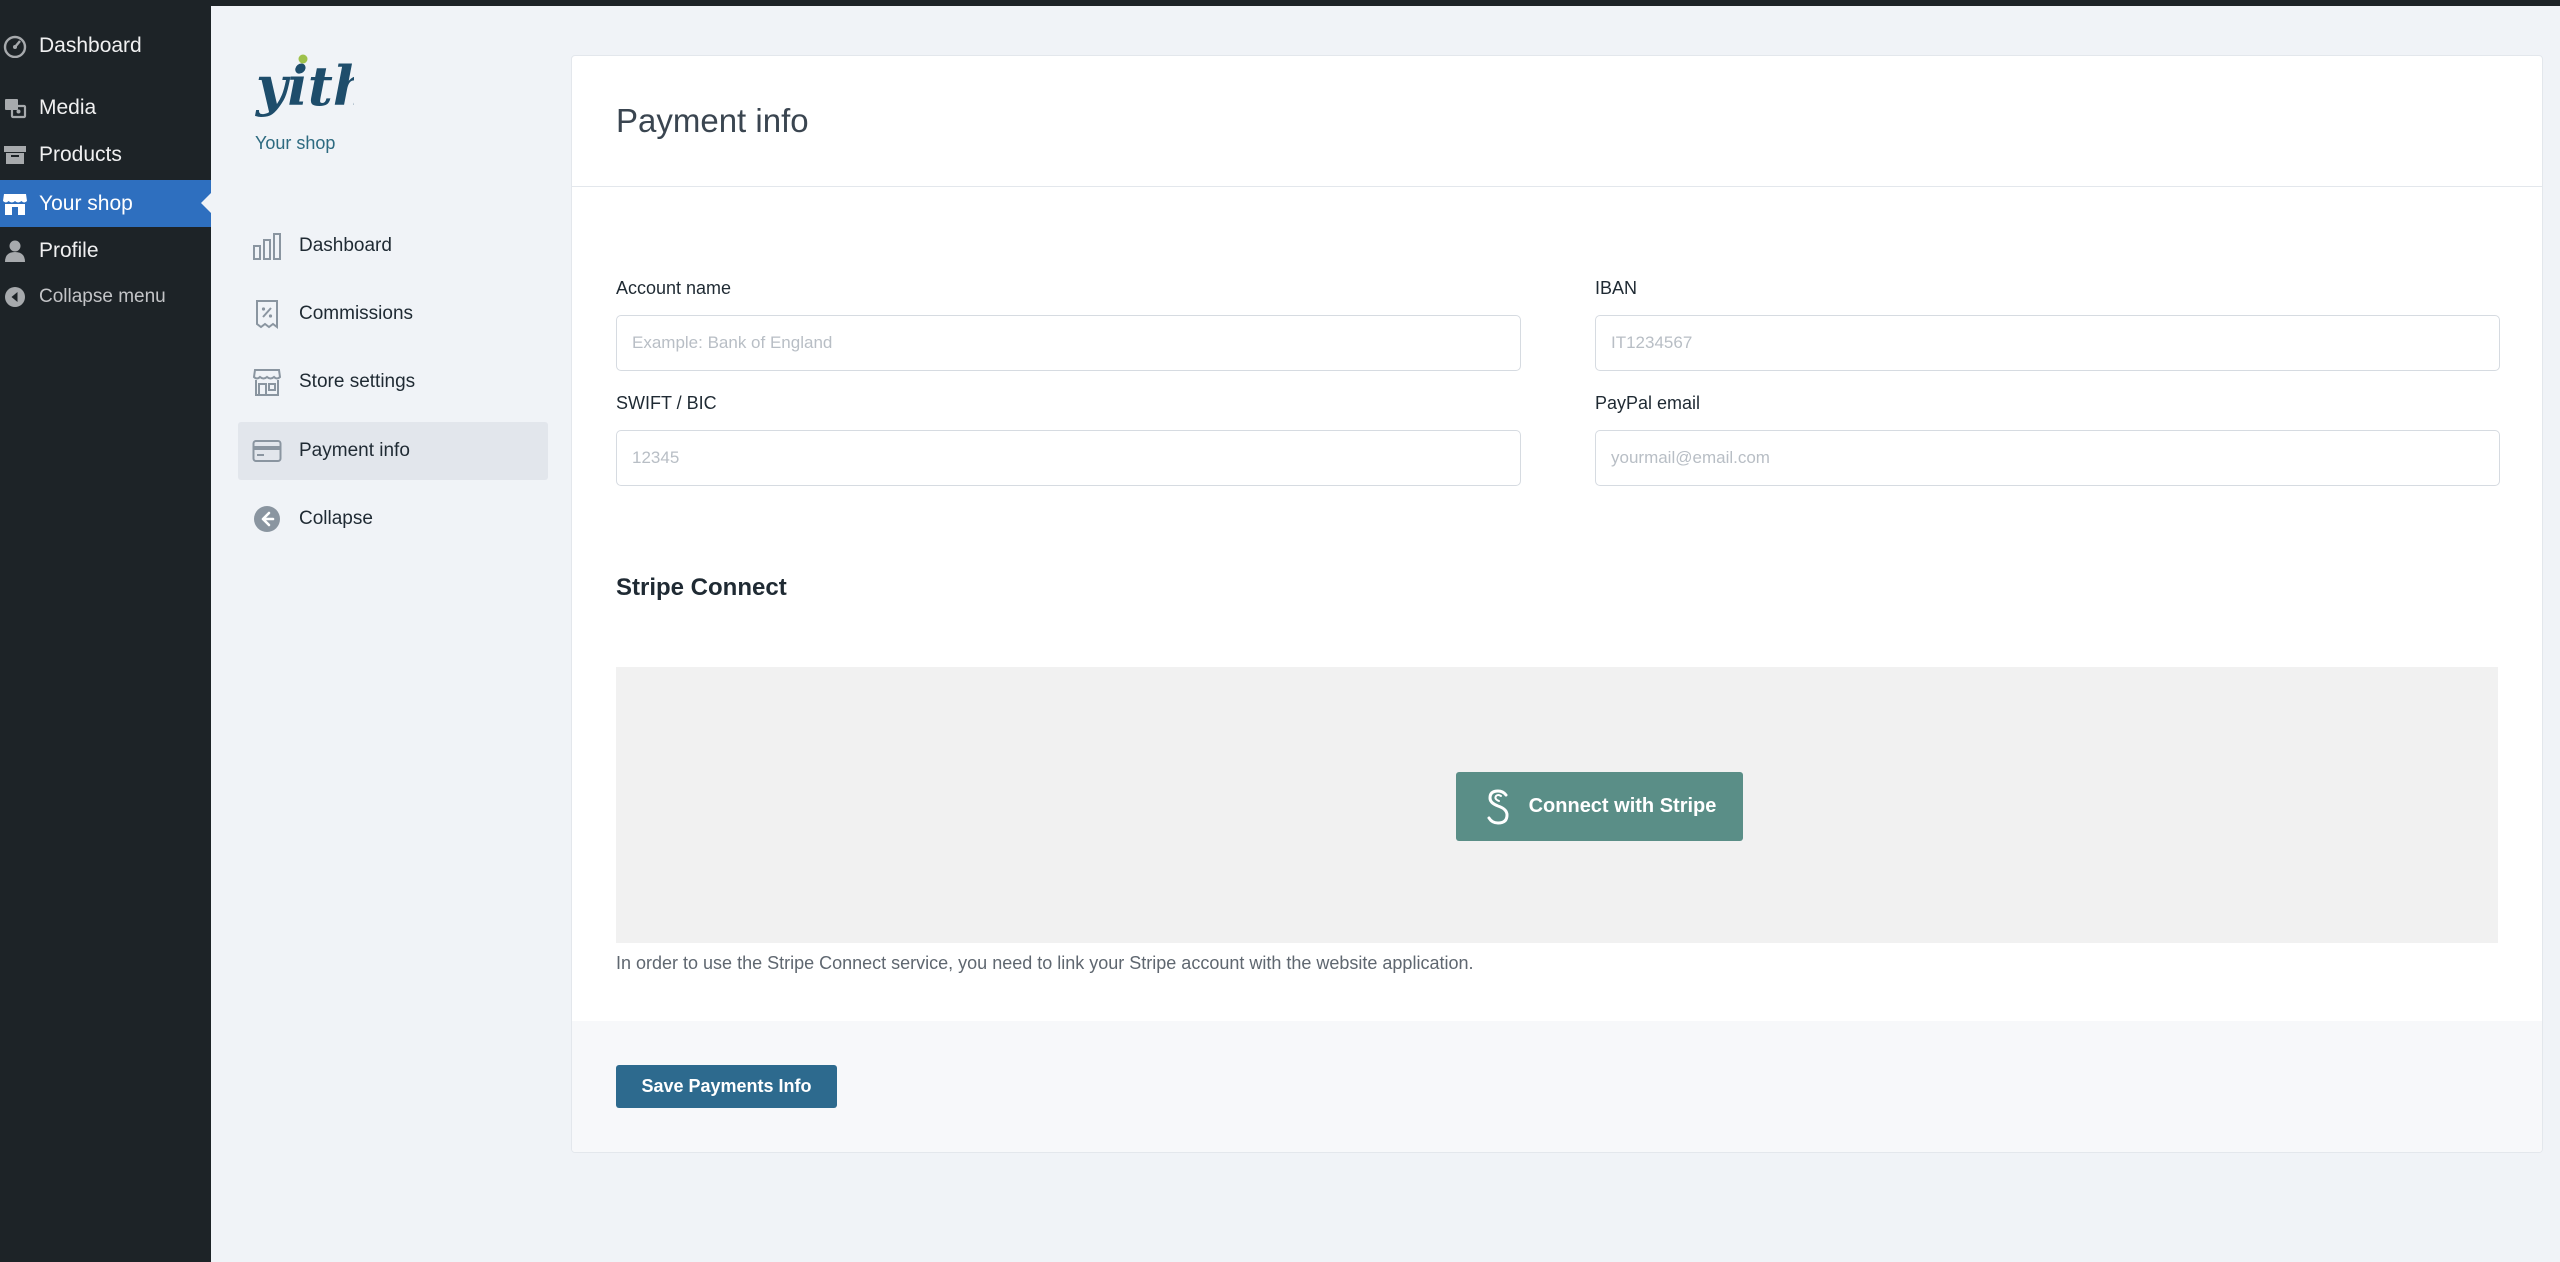 The height and width of the screenshot is (1262, 2560). What do you see at coordinates (1557, 1086) in the screenshot?
I see `card-footer: Save Payments Info` at bounding box center [1557, 1086].